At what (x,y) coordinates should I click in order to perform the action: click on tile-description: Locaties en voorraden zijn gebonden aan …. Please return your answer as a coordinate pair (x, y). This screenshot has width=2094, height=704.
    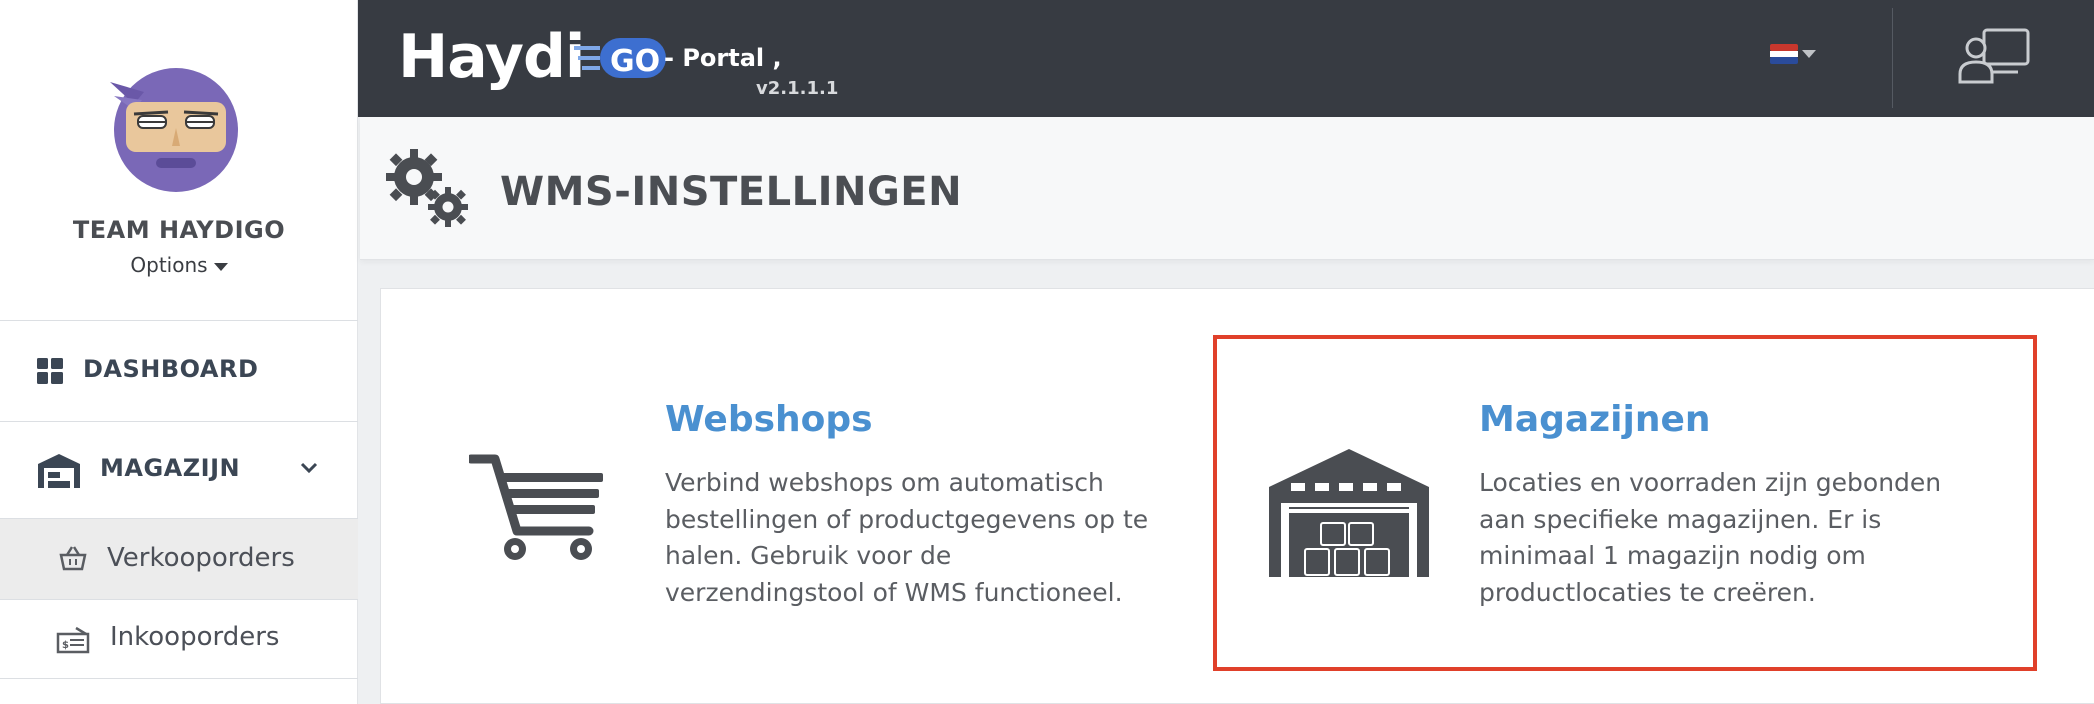
    Looking at the image, I should click on (1710, 538).